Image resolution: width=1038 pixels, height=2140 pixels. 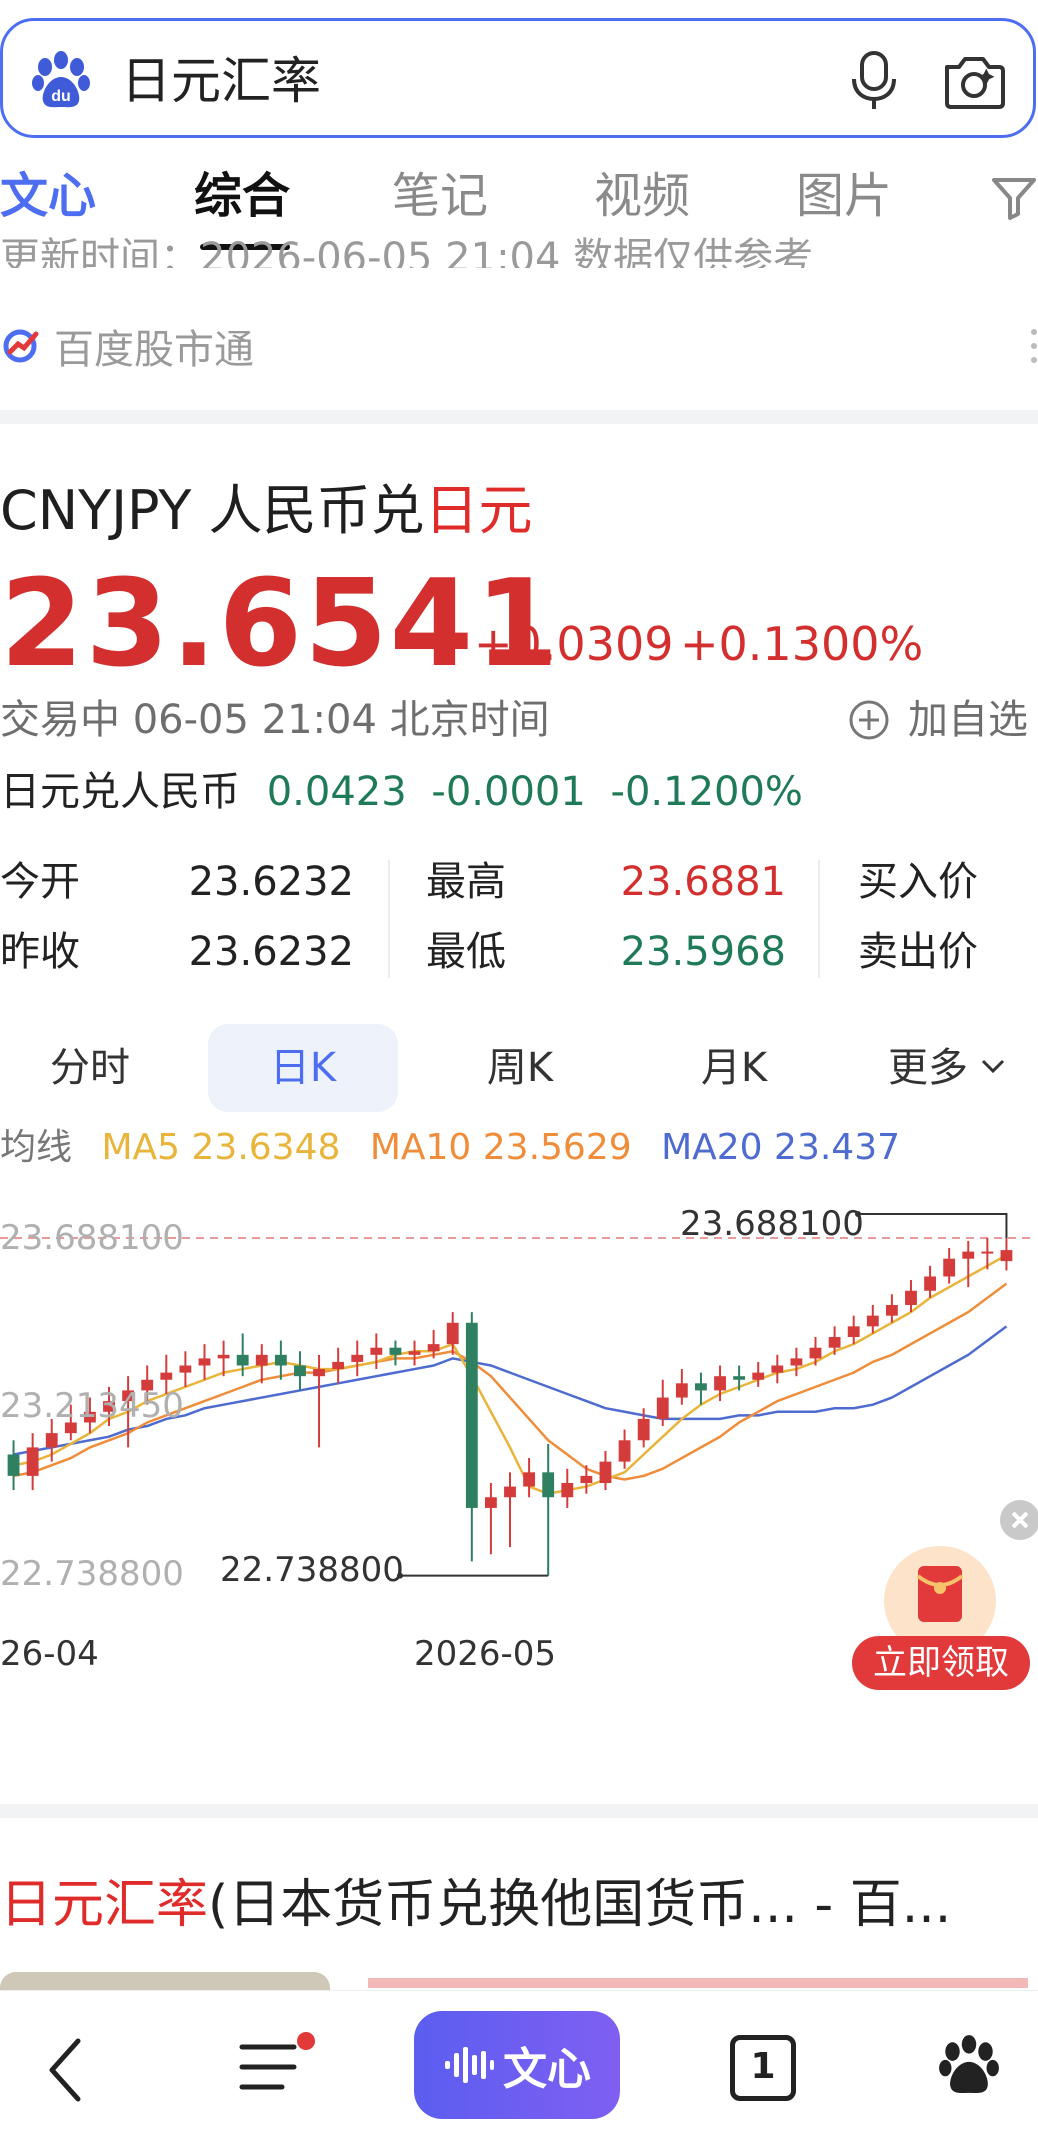 I want to click on svg-text: du, so click(x=61, y=96).